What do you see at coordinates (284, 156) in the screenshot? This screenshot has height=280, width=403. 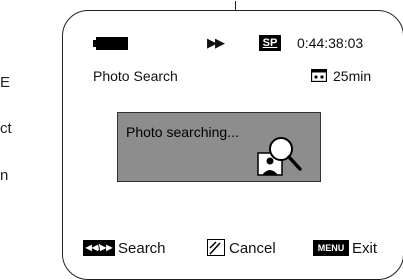 I see `photo-search-icon` at bounding box center [284, 156].